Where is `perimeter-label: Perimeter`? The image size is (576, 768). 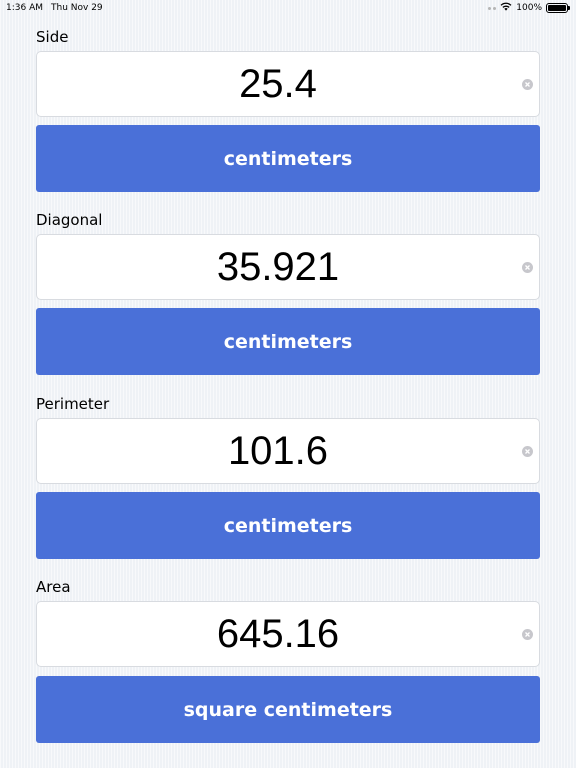 perimeter-label: Perimeter is located at coordinates (73, 404).